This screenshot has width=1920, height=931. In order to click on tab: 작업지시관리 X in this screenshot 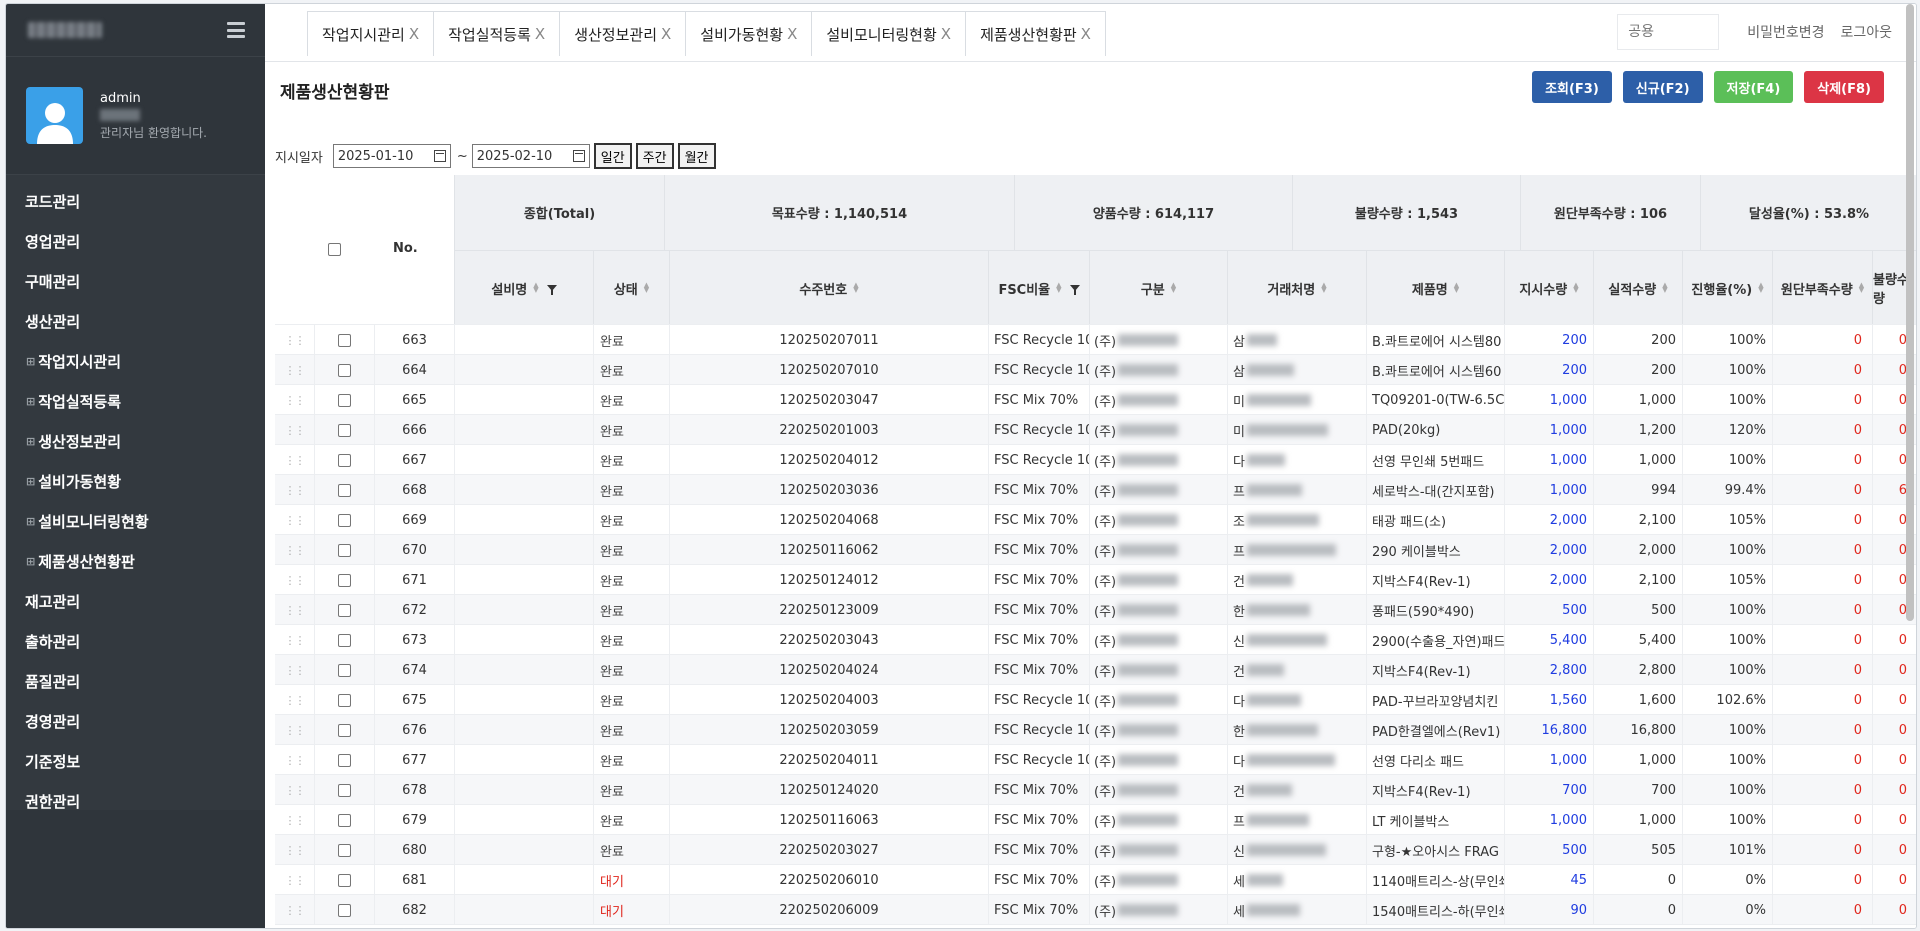, I will do `click(371, 33)`.